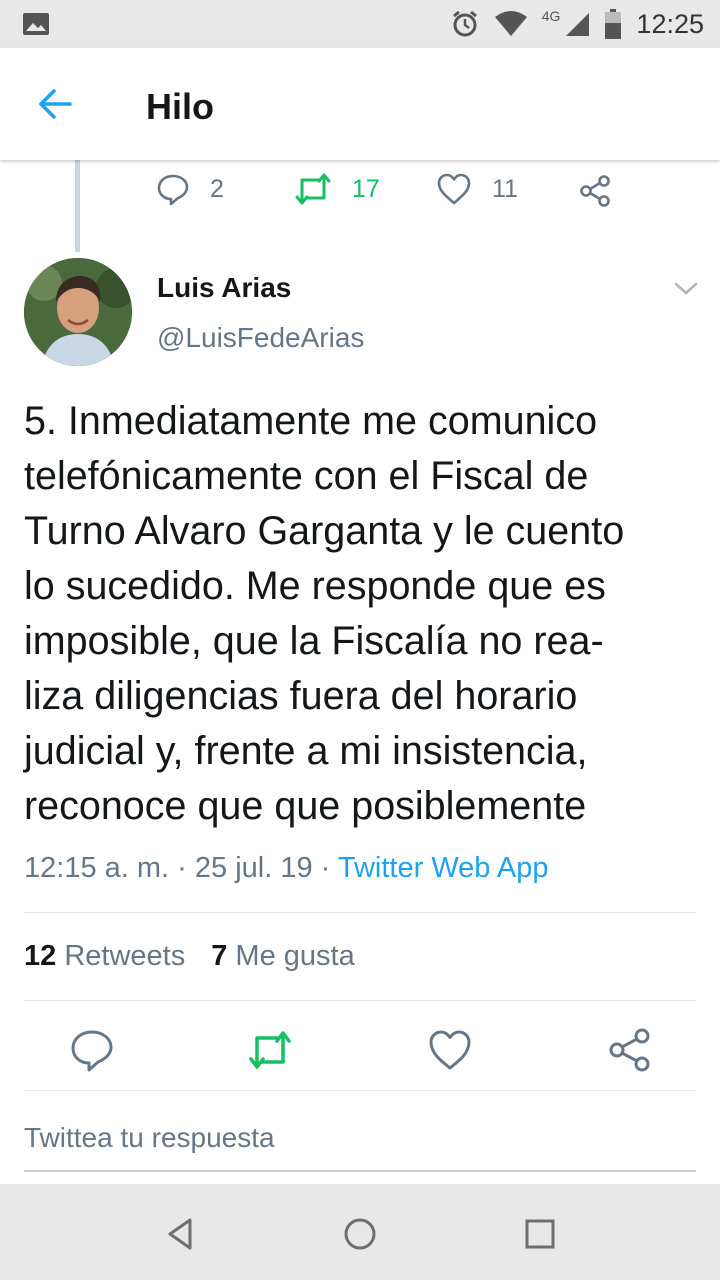 The height and width of the screenshot is (1280, 720). I want to click on previous-tweet-actions: 2 17 11, so click(360, 194).